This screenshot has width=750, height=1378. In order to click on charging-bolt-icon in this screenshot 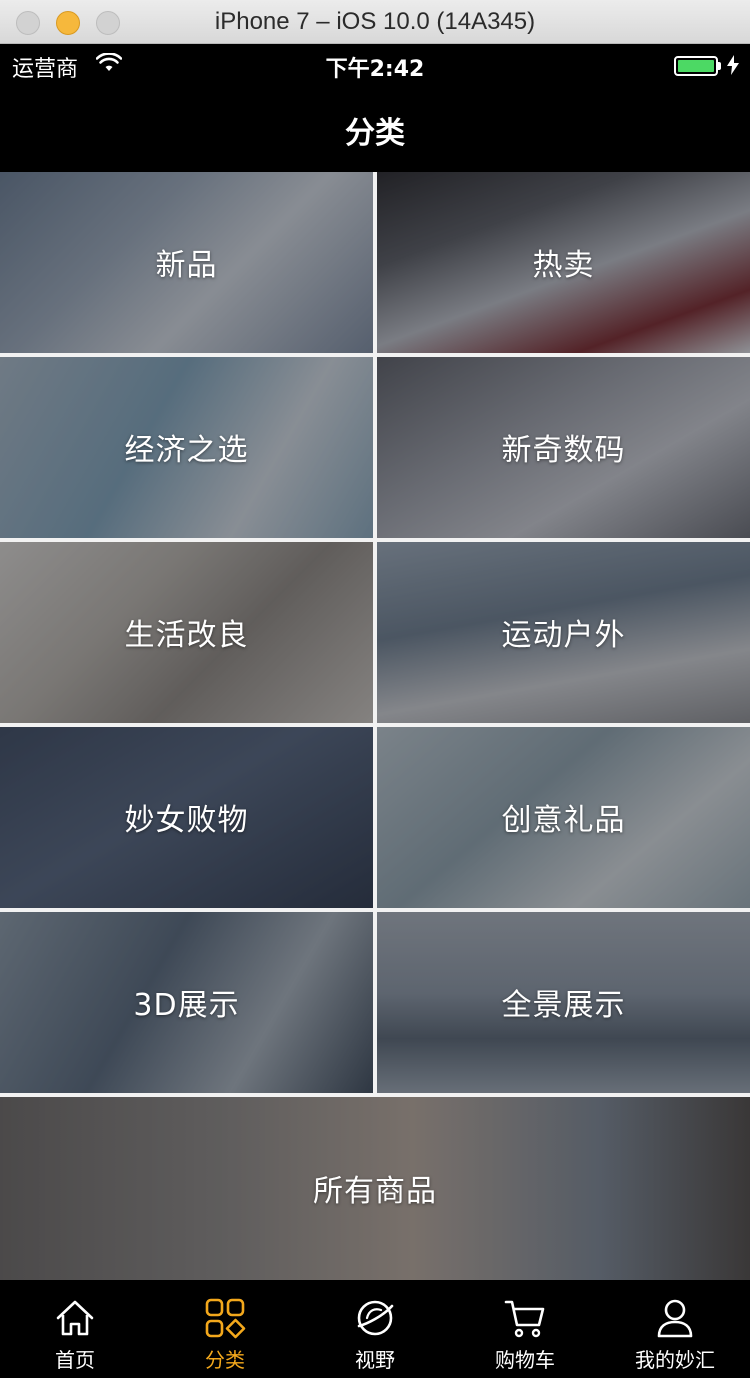, I will do `click(733, 67)`.